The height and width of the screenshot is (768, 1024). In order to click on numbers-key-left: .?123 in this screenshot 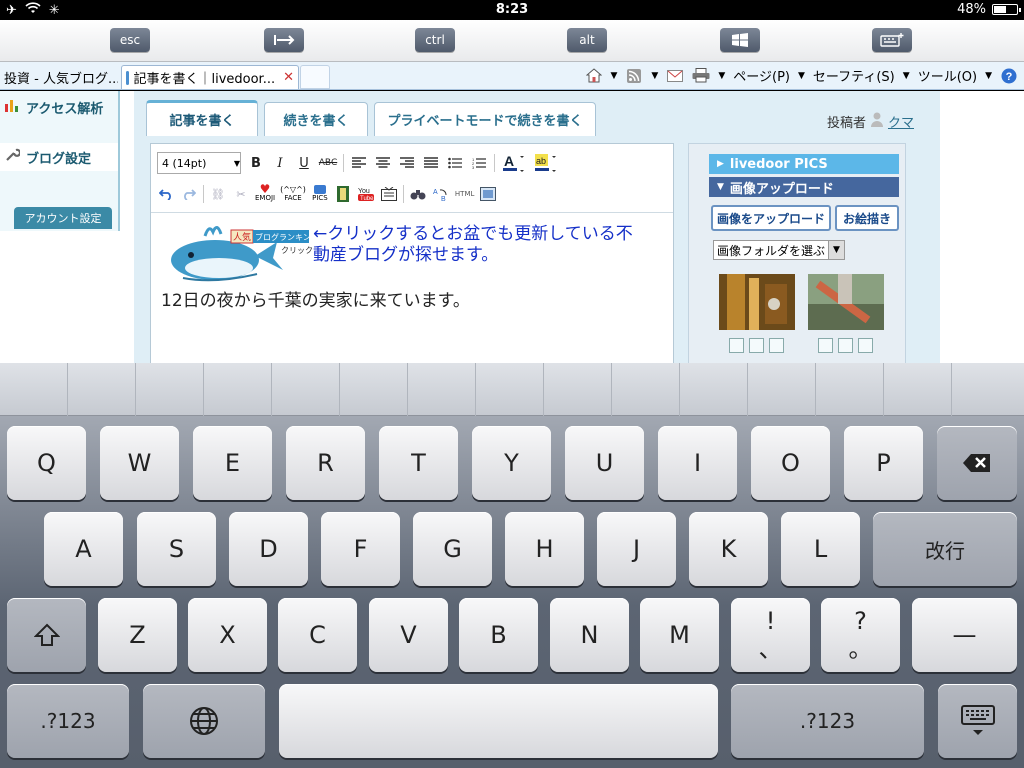, I will do `click(68, 721)`.